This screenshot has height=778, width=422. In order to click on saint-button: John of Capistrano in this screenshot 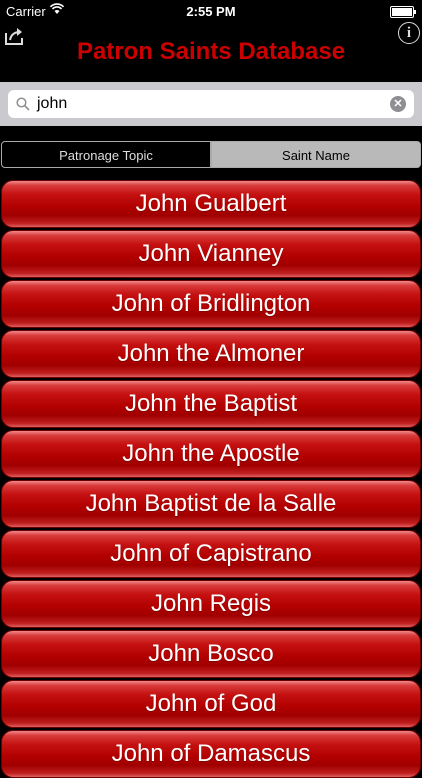, I will do `click(211, 554)`.